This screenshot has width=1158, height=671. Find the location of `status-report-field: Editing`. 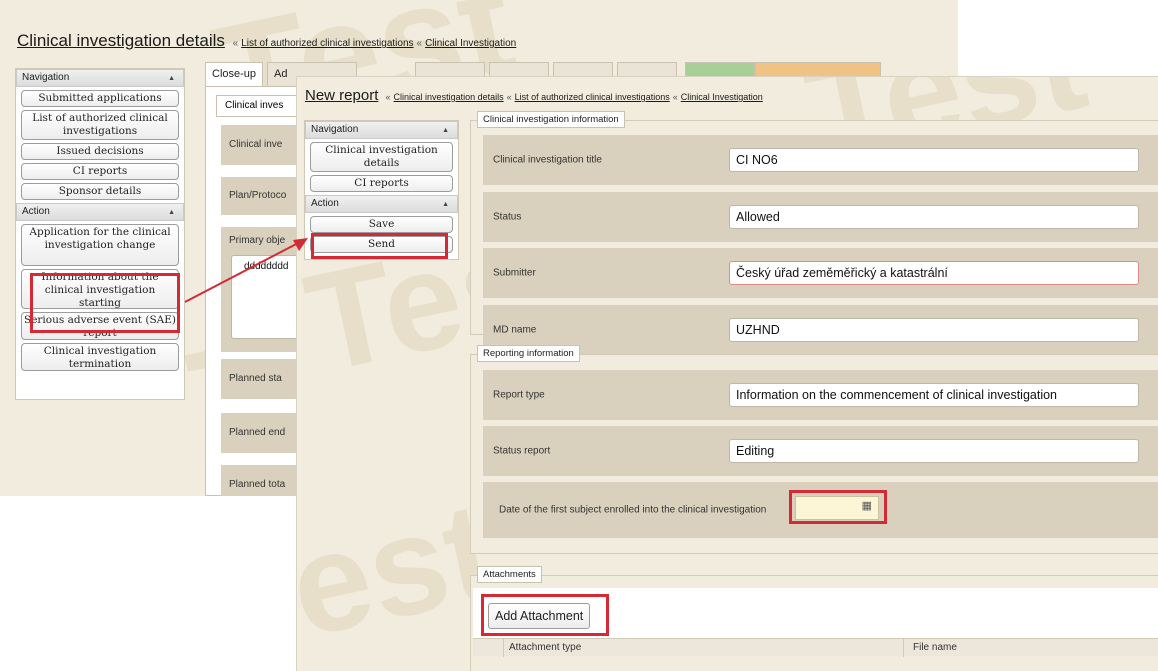

status-report-field: Editing is located at coordinates (934, 451).